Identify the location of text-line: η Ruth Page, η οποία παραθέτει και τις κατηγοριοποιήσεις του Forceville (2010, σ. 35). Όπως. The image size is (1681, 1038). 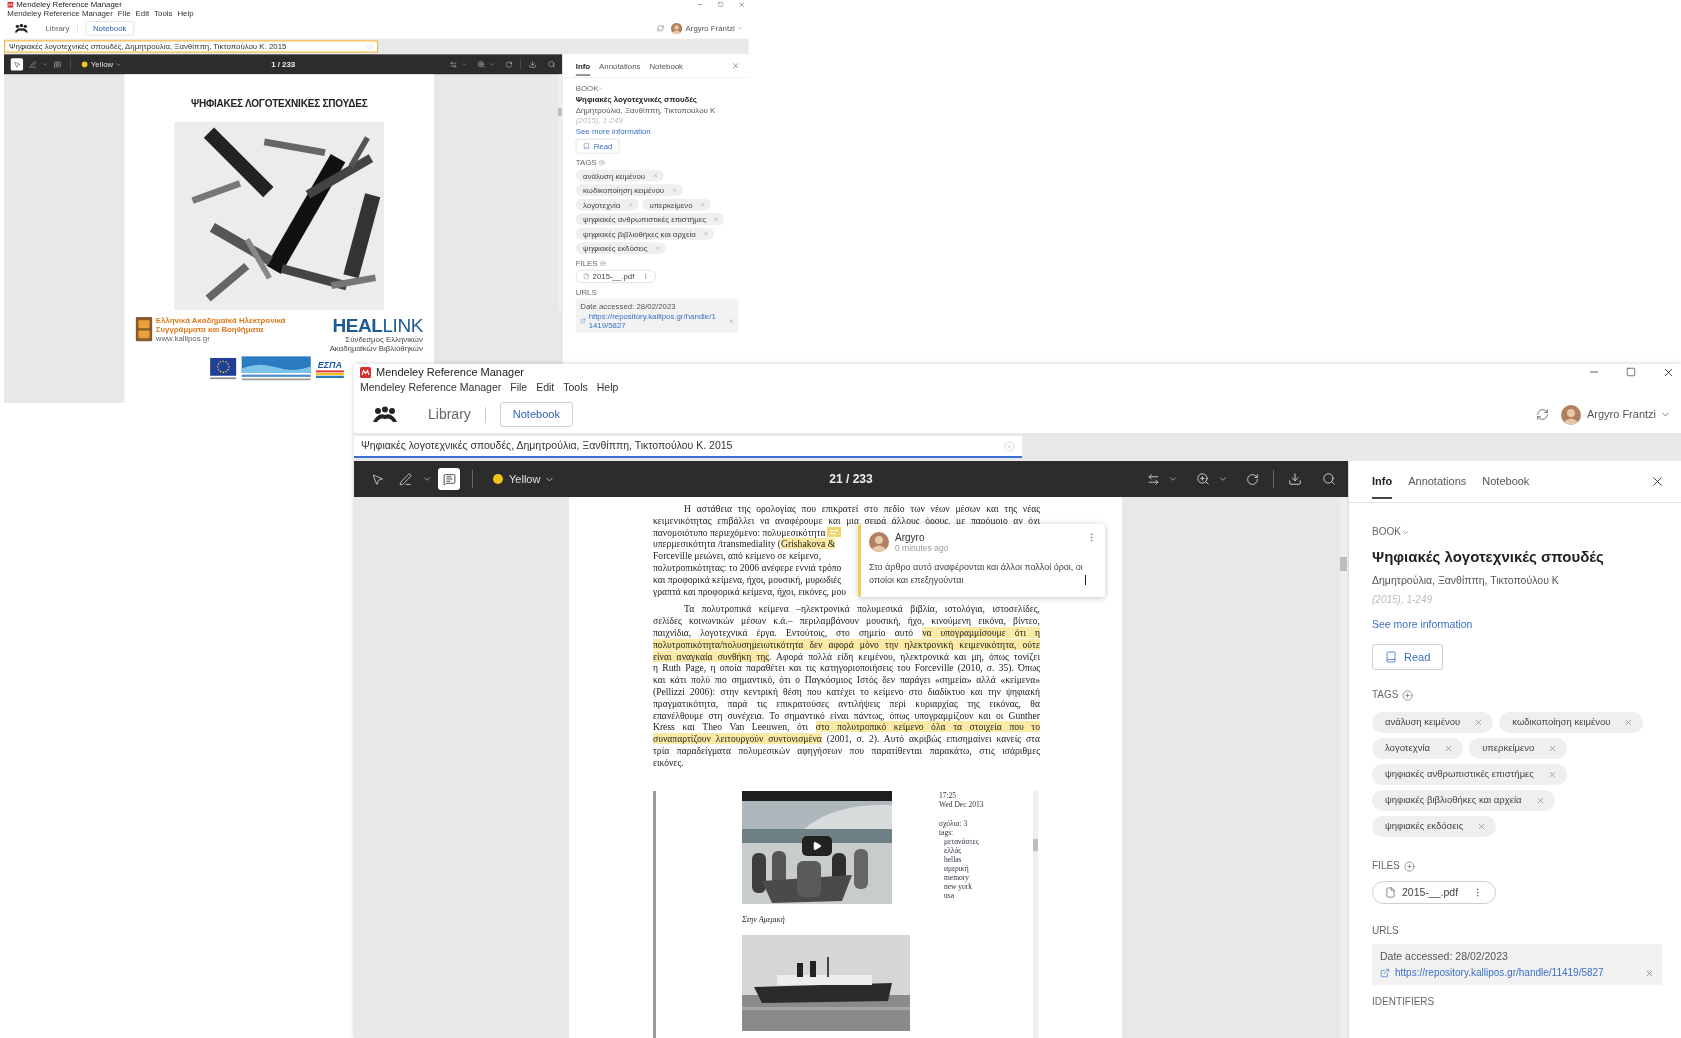
(846, 668).